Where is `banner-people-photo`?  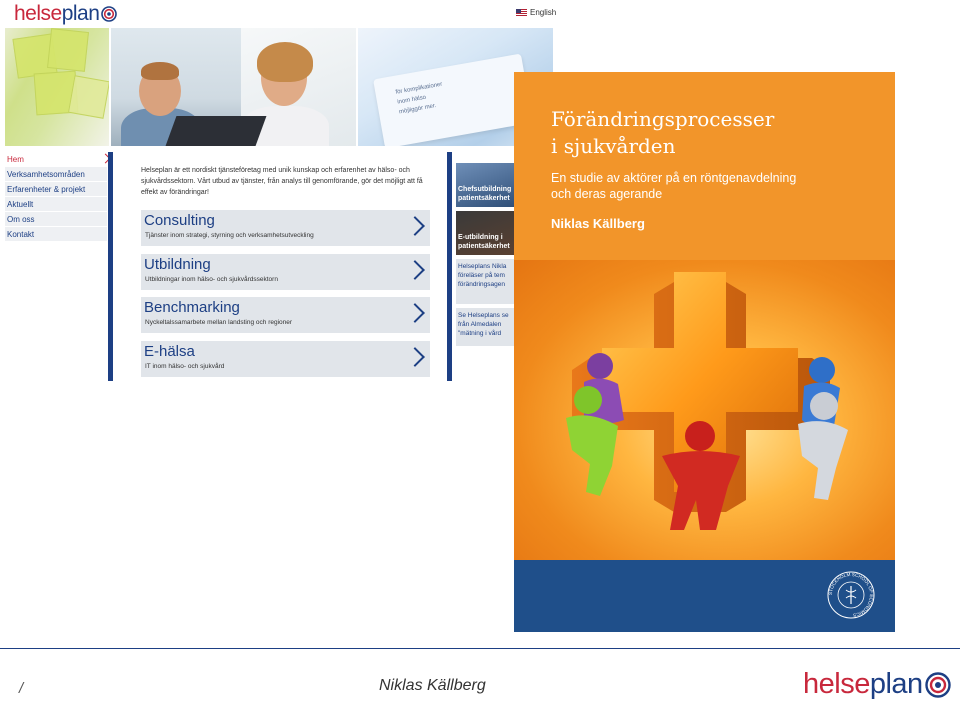
banner-people-photo is located at coordinates (233, 87).